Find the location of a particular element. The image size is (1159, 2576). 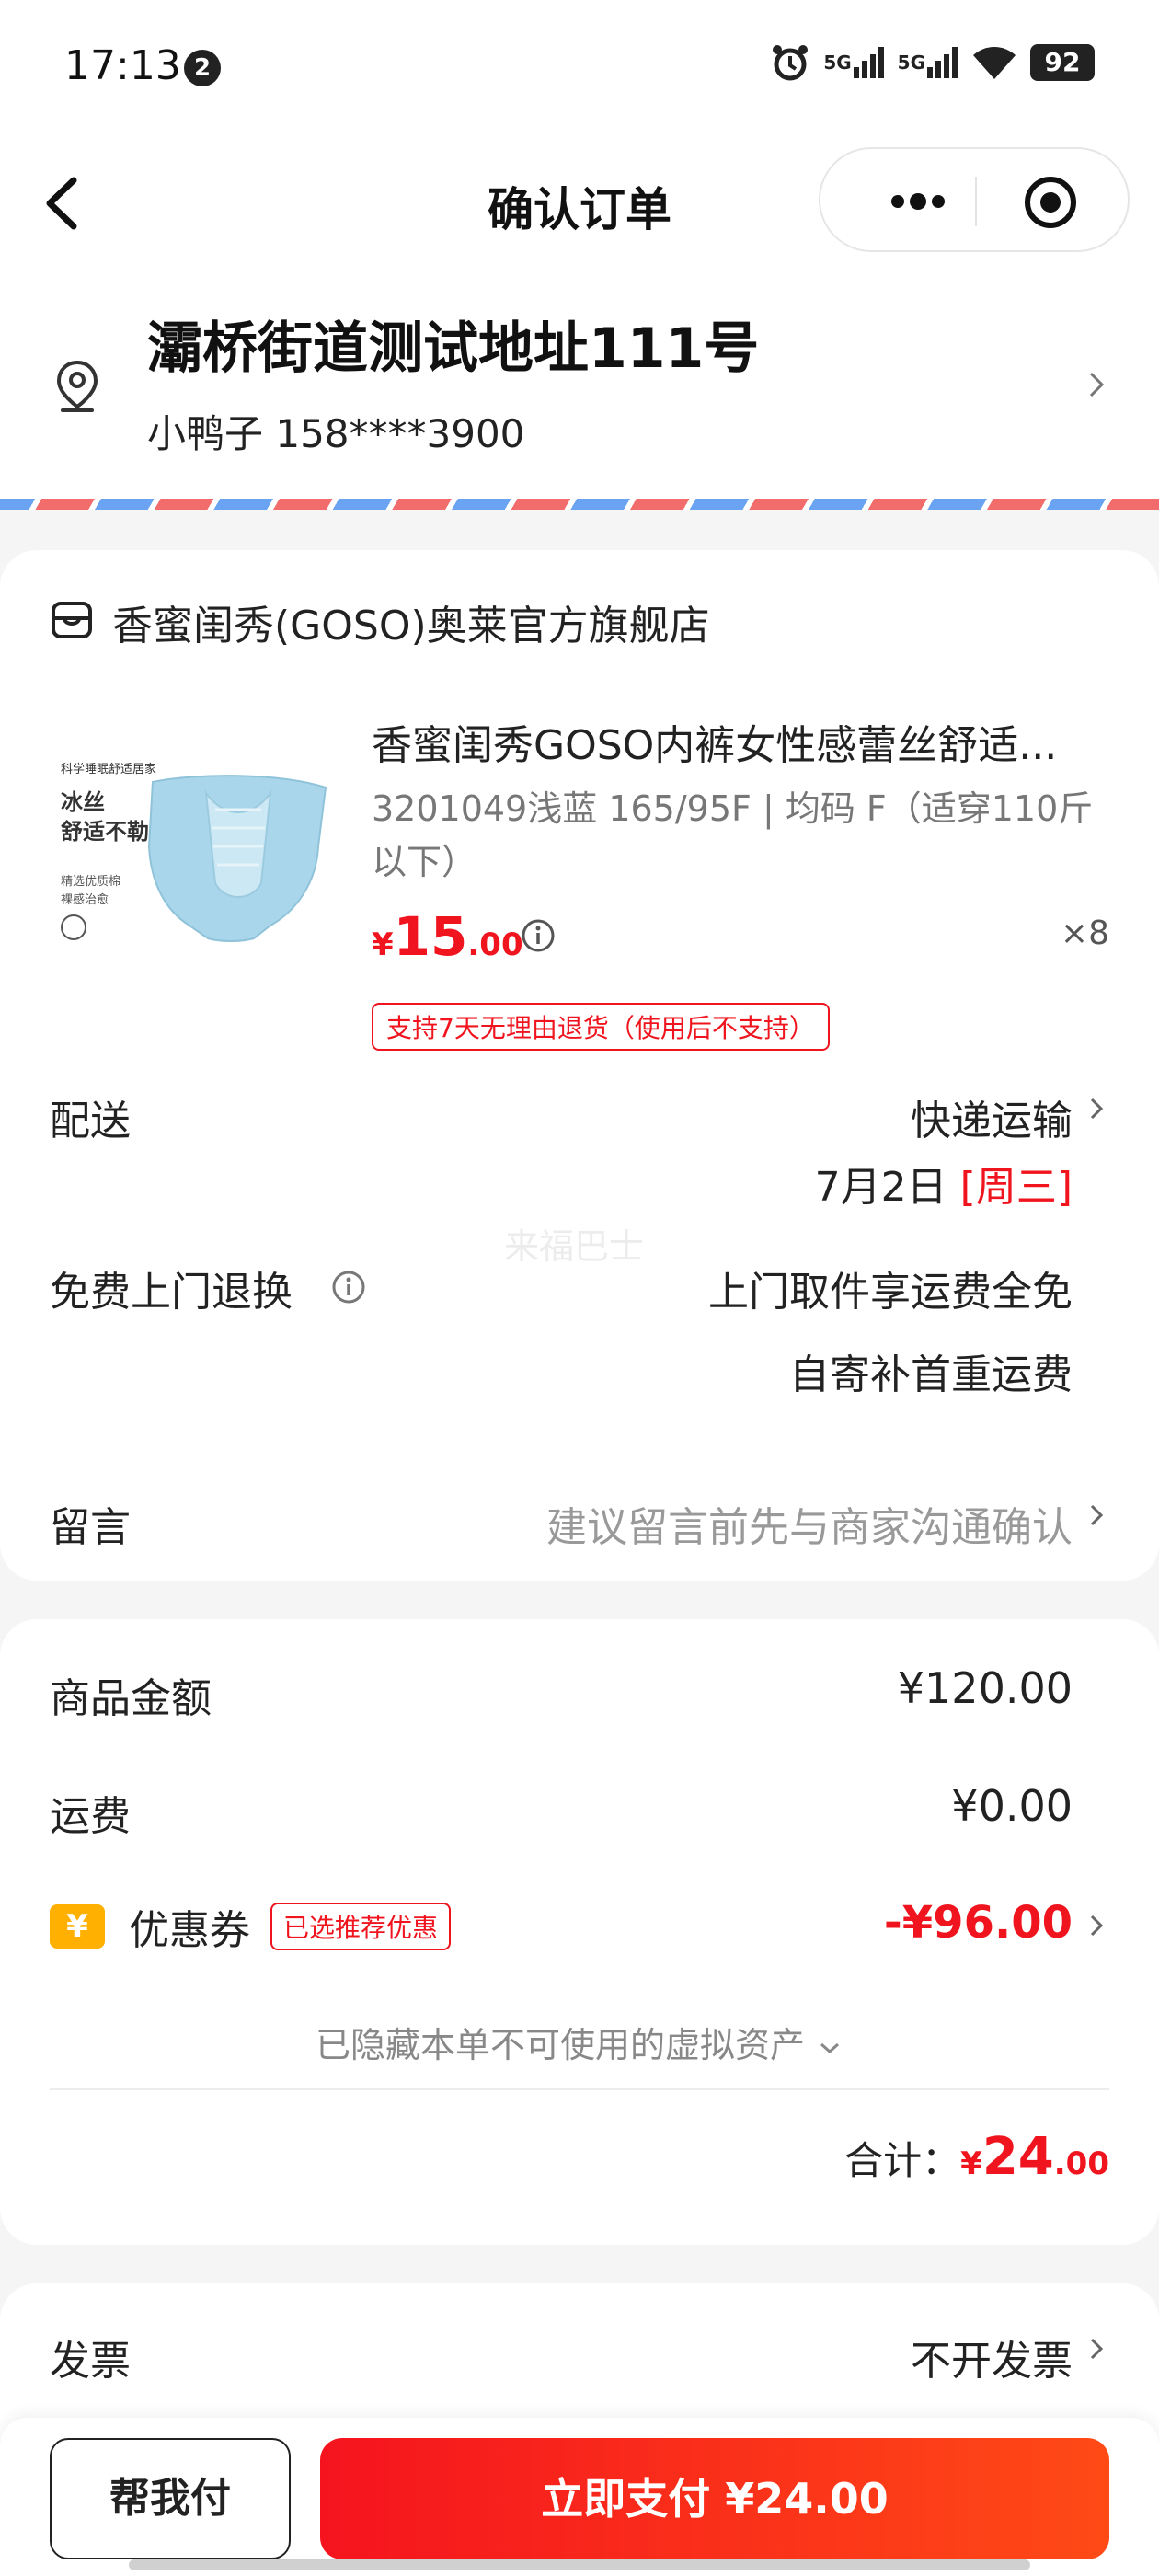

product-image: 科学睡眠舒适居家 冰丝 舒适不勒 精选优质棉 裸感治愈 is located at coordinates (192, 851).